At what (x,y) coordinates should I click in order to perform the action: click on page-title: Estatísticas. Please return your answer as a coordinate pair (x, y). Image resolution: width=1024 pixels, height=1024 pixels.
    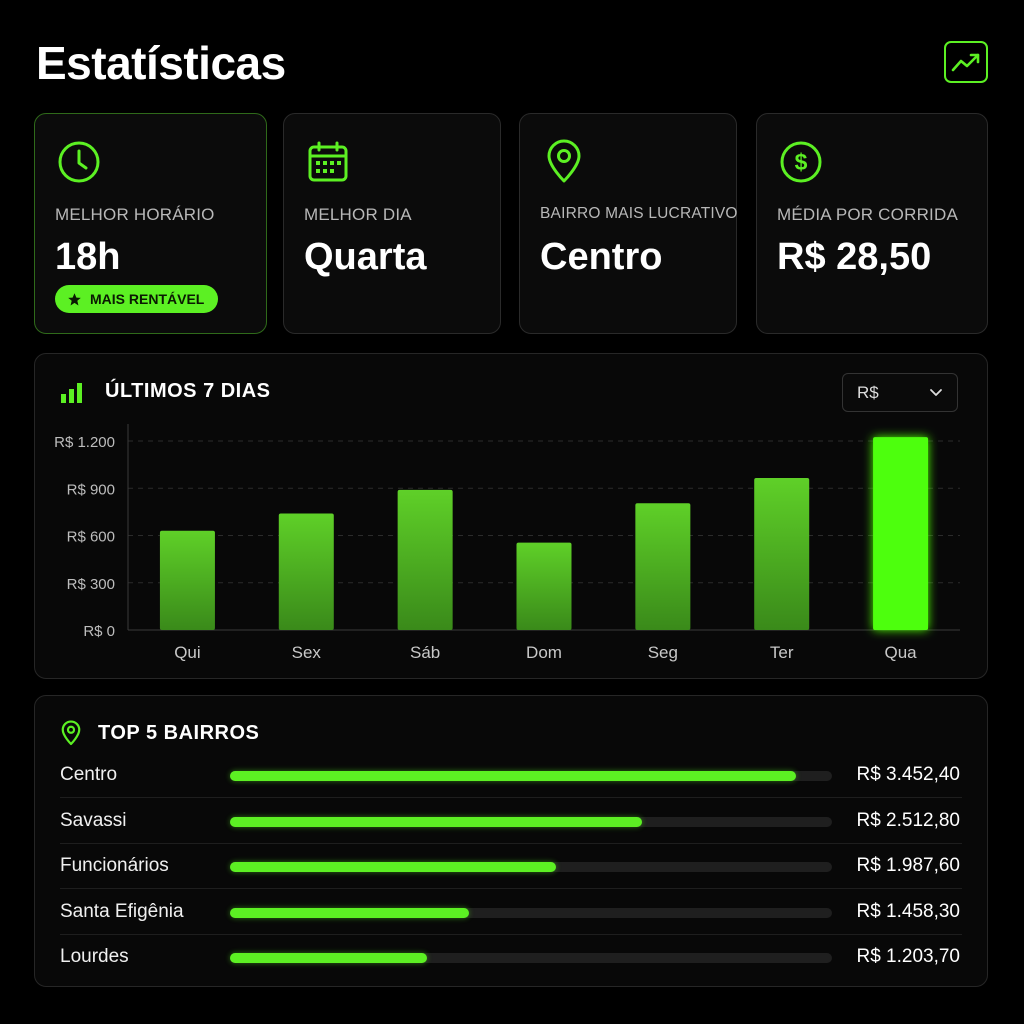
    Looking at the image, I should click on (161, 63).